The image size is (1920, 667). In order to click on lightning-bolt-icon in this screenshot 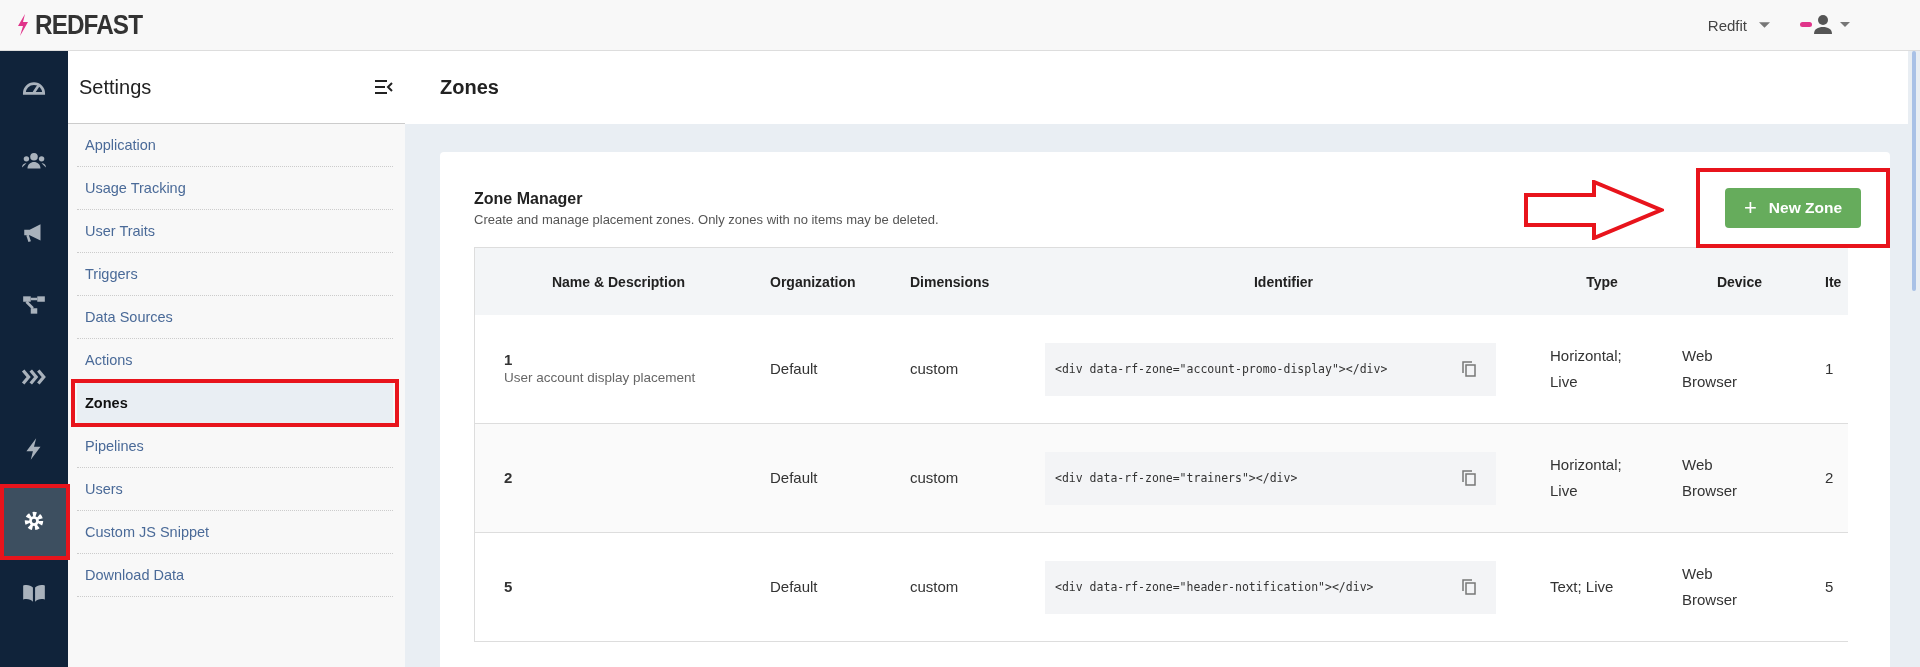, I will do `click(23, 25)`.